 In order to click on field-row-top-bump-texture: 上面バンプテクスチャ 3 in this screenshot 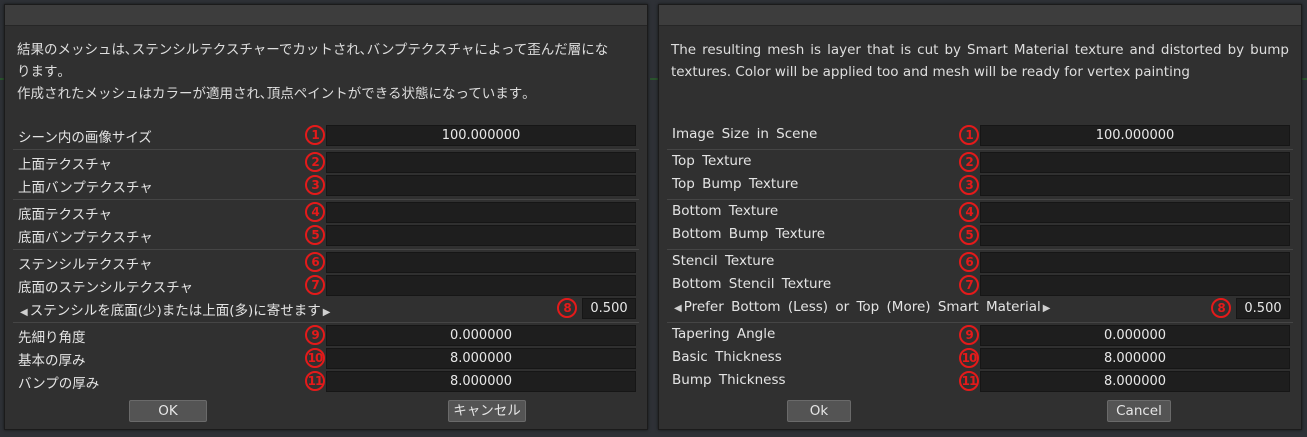, I will do `click(326, 185)`.